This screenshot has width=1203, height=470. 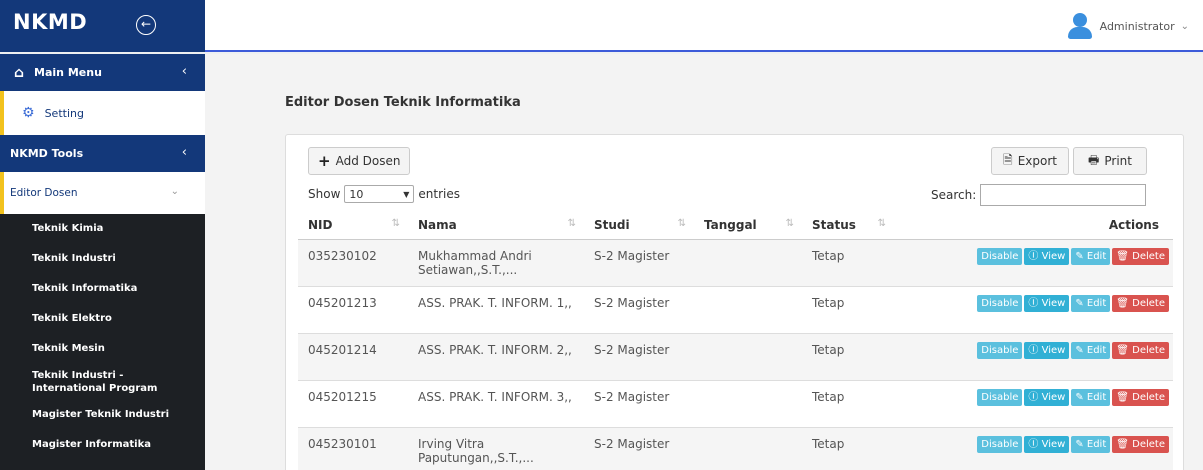 What do you see at coordinates (1008, 159) in the screenshot?
I see `export-icon: 🗎` at bounding box center [1008, 159].